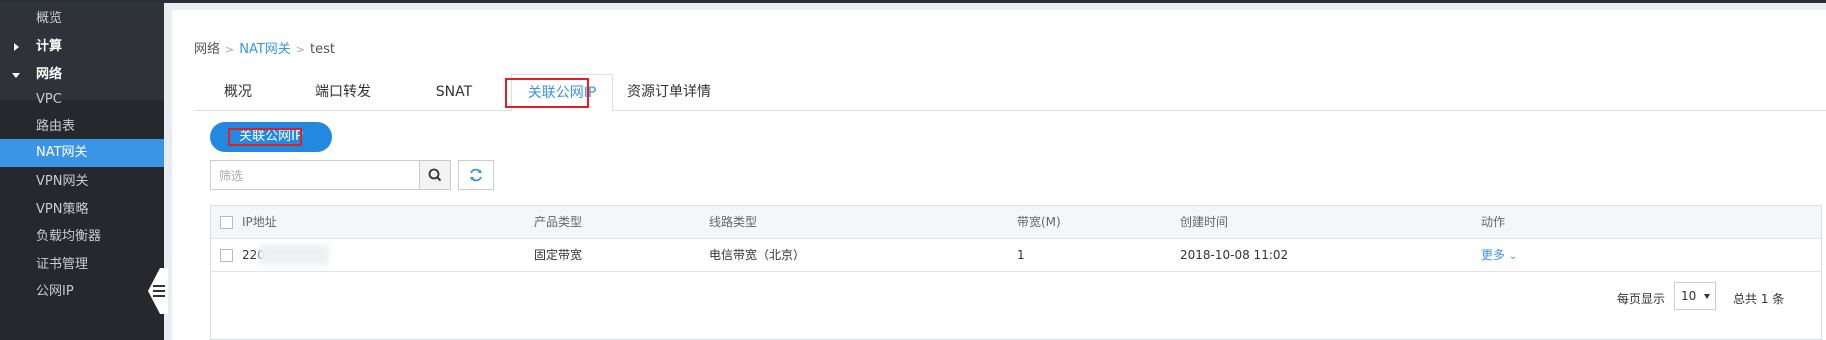 This screenshot has width=1826, height=340. I want to click on sidebar-item-label: NAT网关, so click(62, 152).